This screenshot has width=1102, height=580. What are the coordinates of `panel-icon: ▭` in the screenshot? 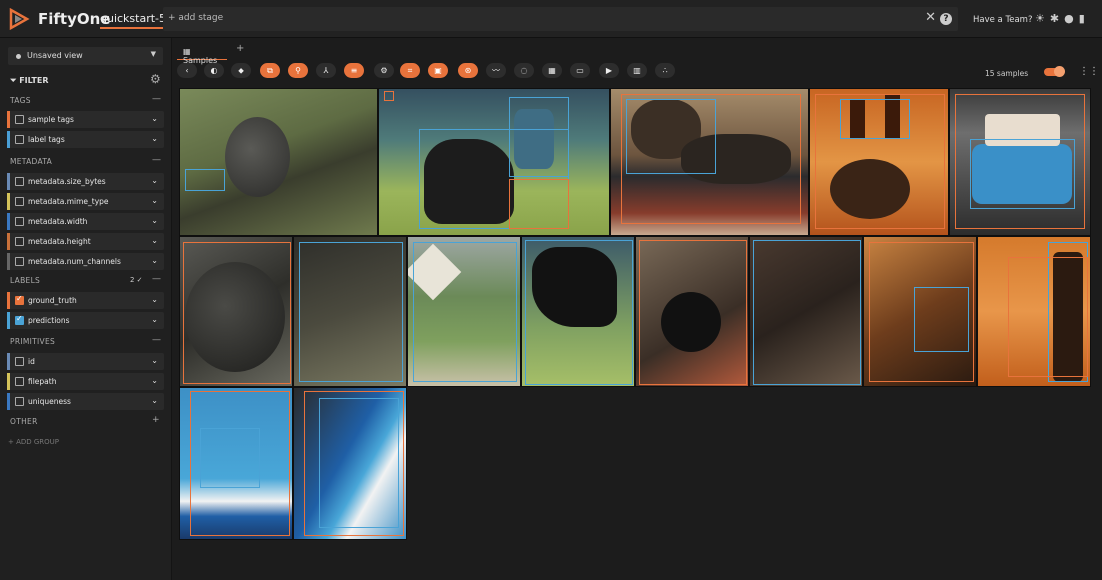 It's located at (580, 70).